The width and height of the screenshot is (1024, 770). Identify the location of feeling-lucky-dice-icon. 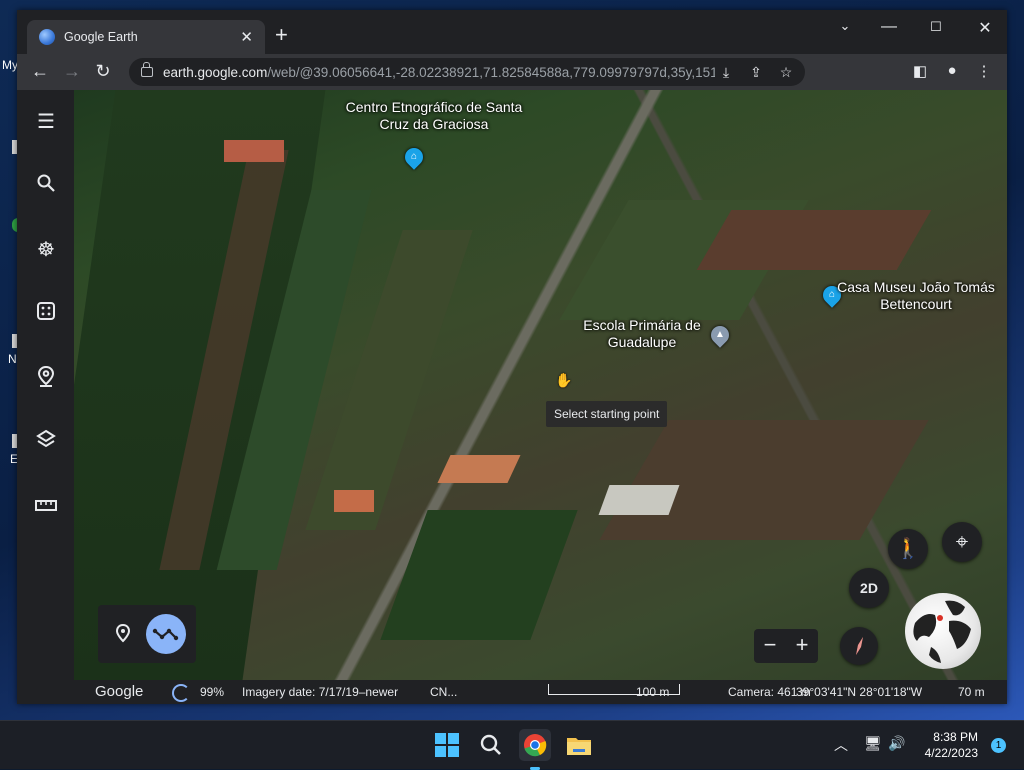
(46, 314).